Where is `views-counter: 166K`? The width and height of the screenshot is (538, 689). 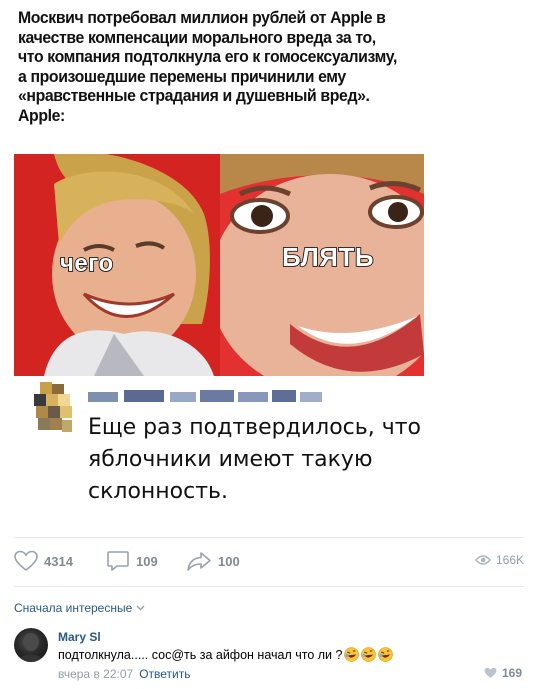
views-counter: 166K is located at coordinates (499, 560).